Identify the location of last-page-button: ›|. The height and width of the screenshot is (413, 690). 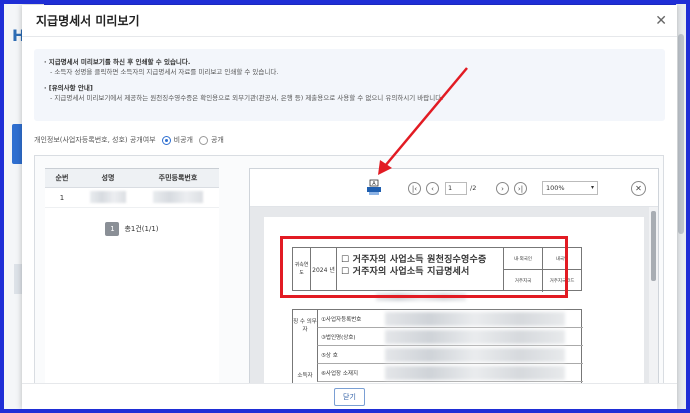
(520, 188).